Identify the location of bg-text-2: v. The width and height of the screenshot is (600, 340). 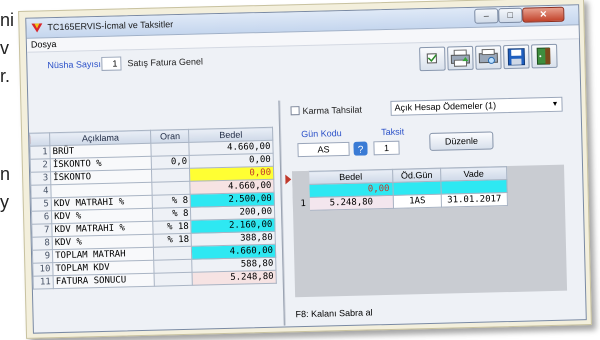
(4, 48).